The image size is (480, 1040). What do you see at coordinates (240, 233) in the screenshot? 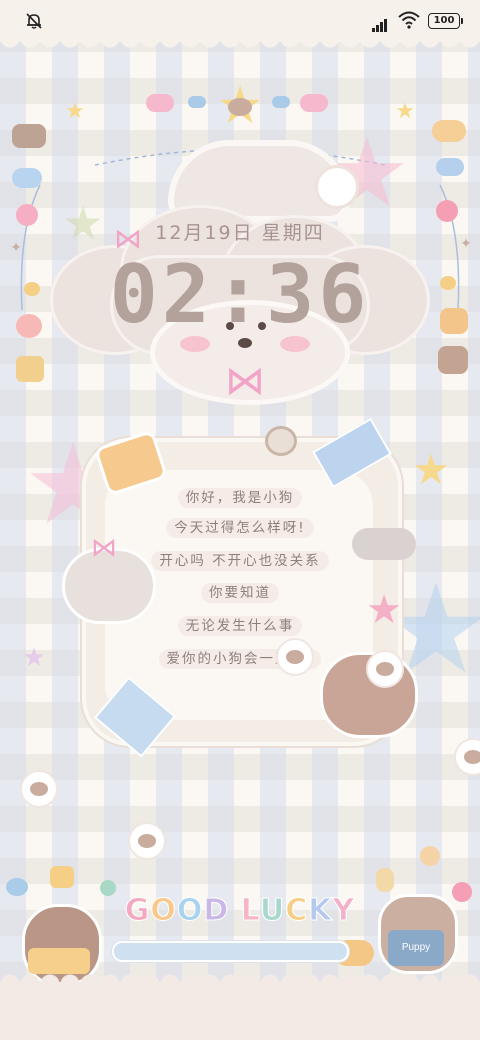
I see `lockscreen-date: 12月19日 星期四` at bounding box center [240, 233].